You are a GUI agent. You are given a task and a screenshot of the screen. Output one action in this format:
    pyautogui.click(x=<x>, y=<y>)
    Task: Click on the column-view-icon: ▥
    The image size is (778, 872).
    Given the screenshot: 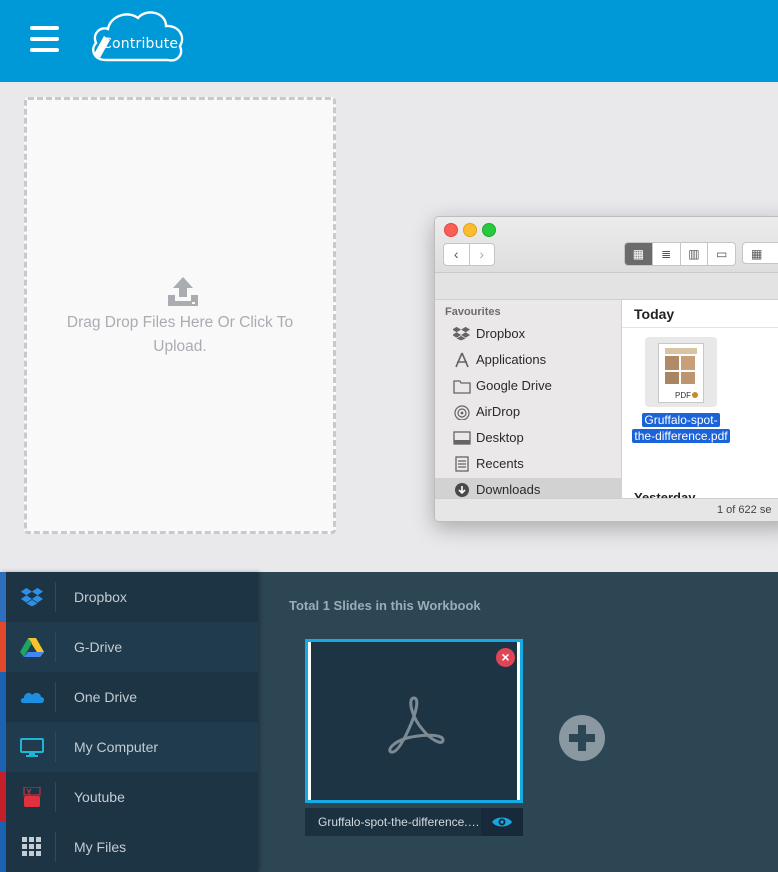 What is the action you would take?
    pyautogui.click(x=695, y=254)
    